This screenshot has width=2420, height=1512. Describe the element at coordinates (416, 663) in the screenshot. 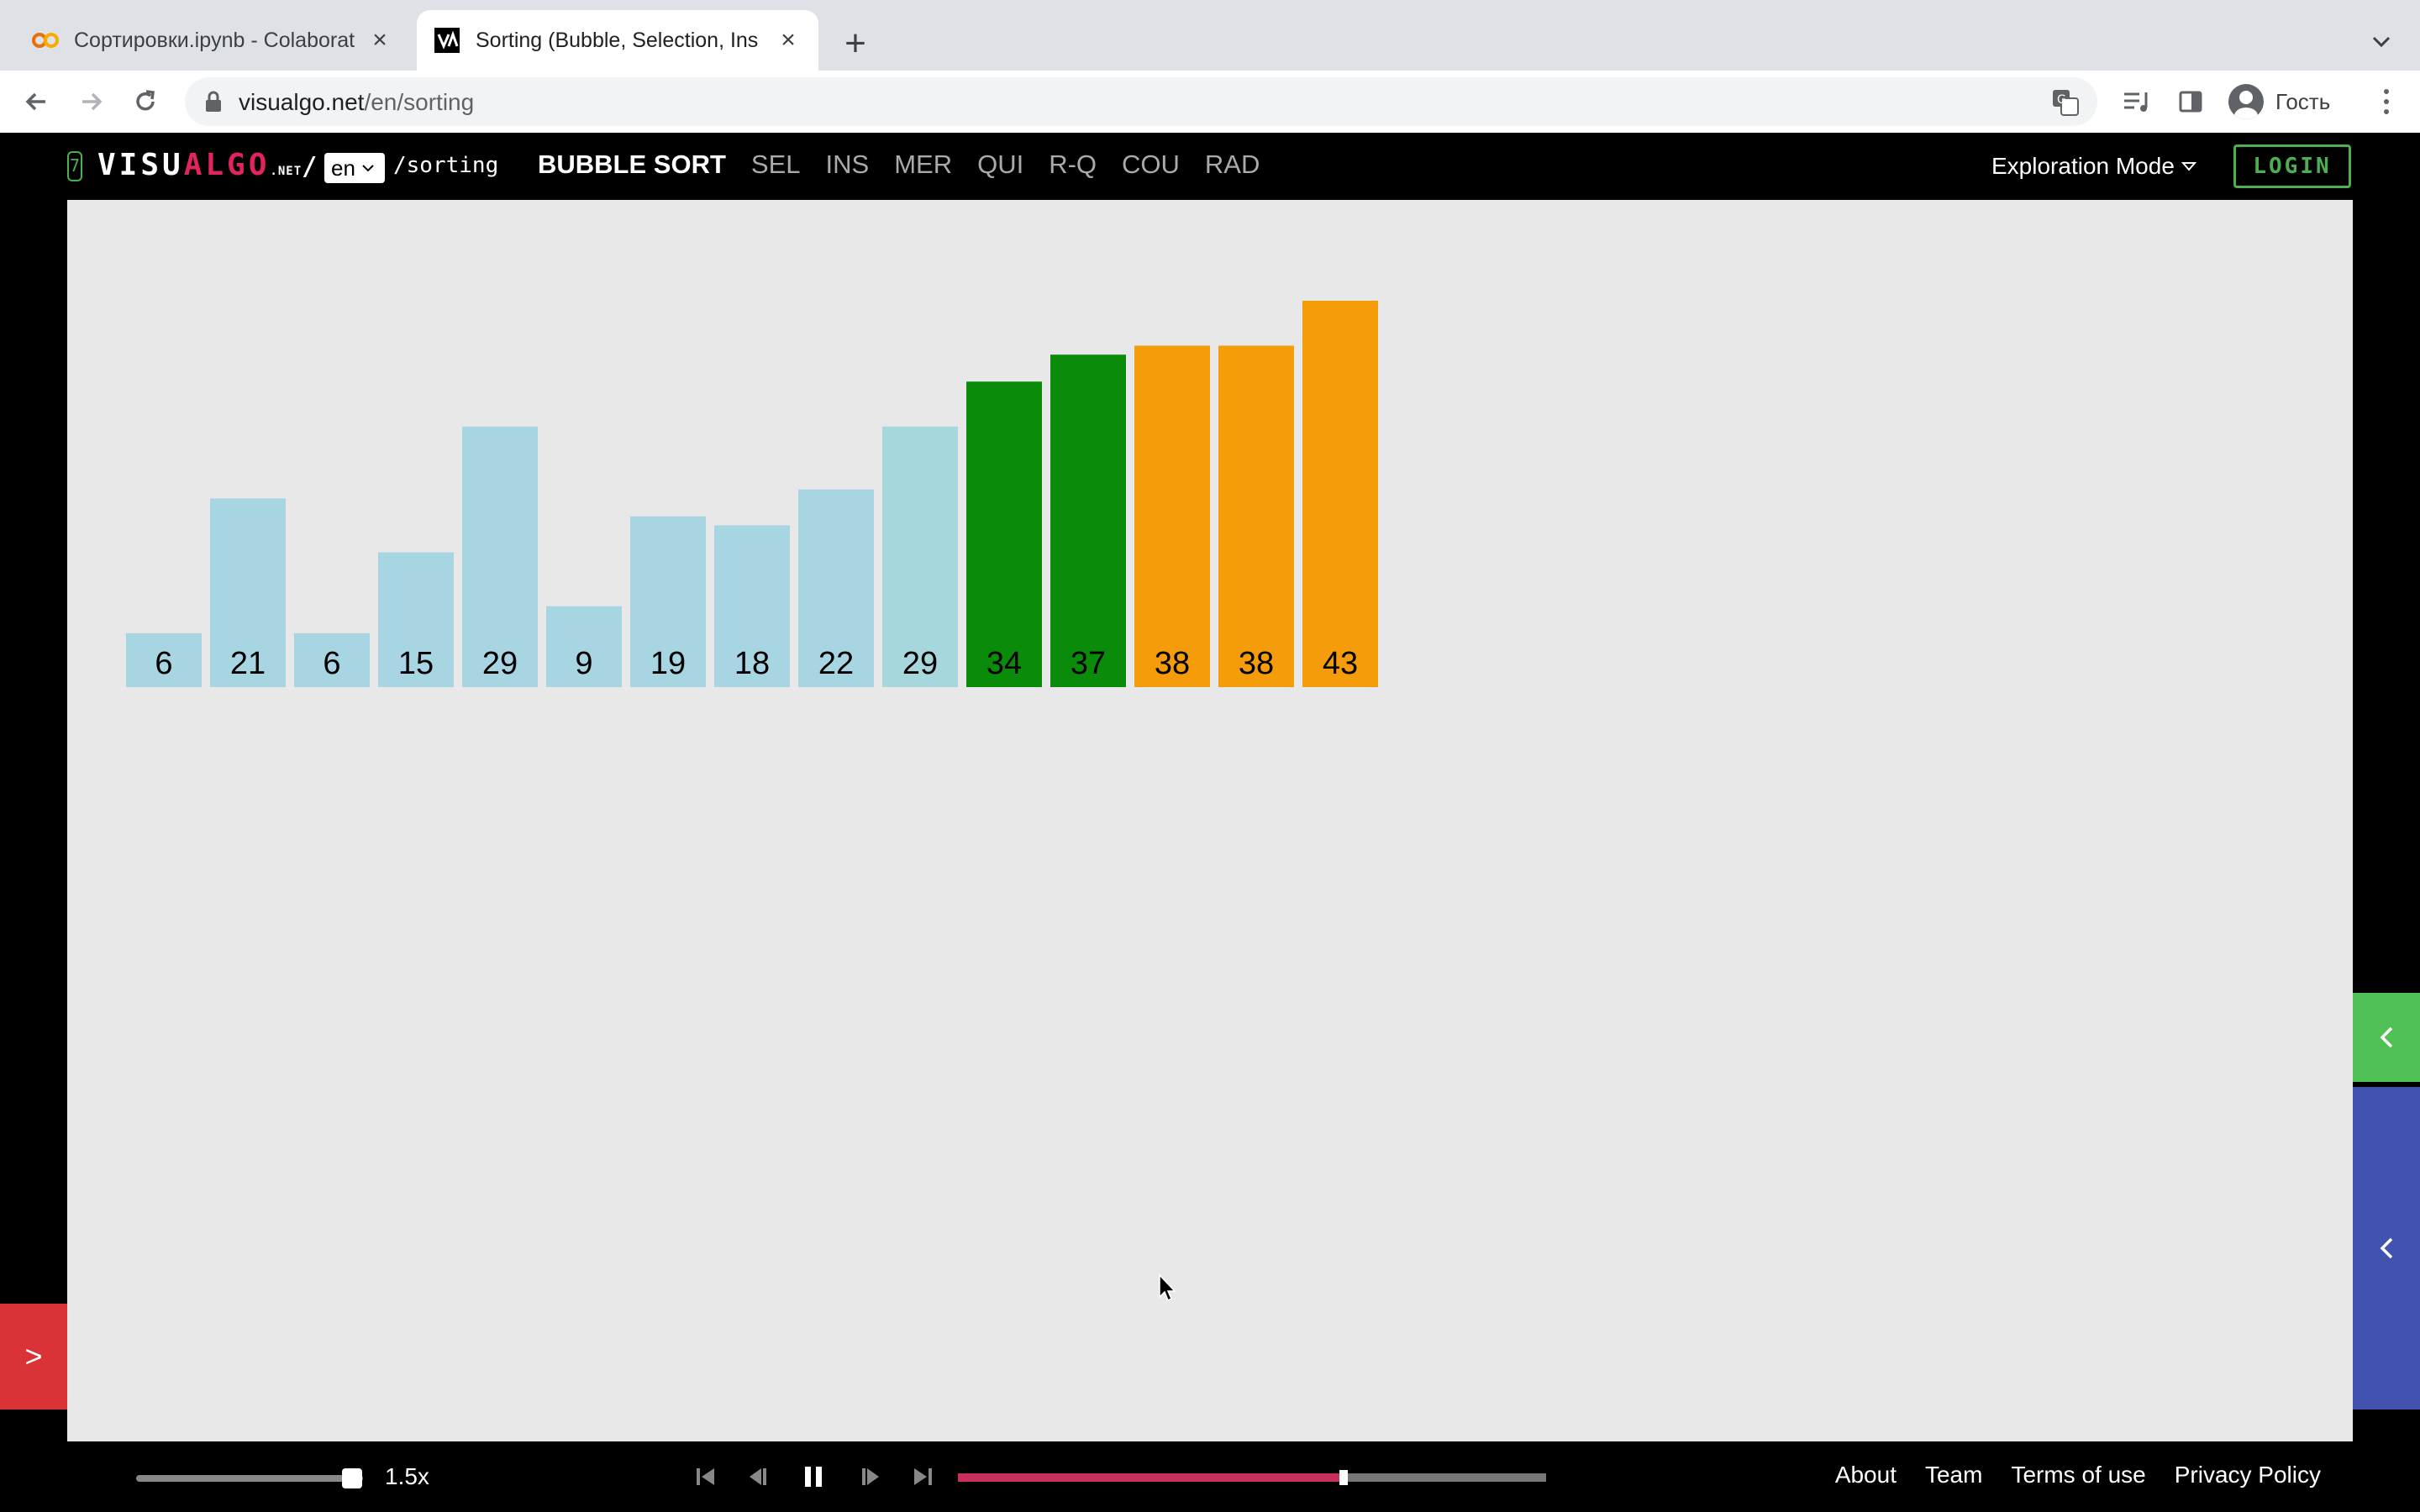

I see `bar-label-3: 15` at that location.